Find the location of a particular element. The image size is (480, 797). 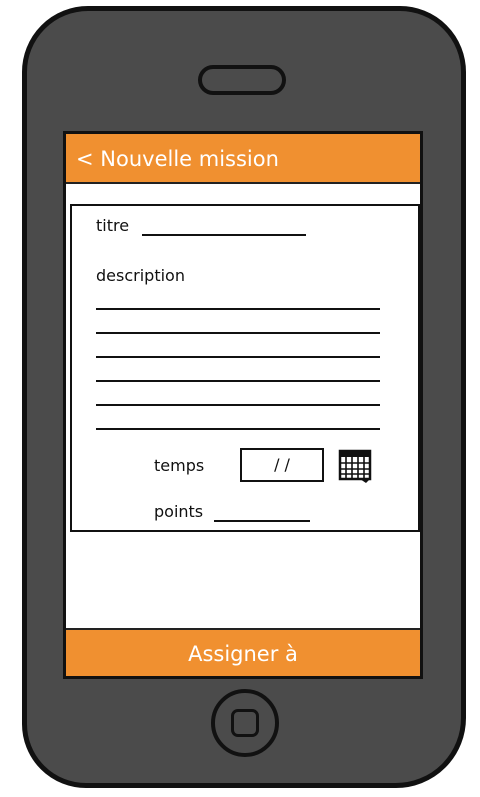

header-gap is located at coordinates (243, 194).